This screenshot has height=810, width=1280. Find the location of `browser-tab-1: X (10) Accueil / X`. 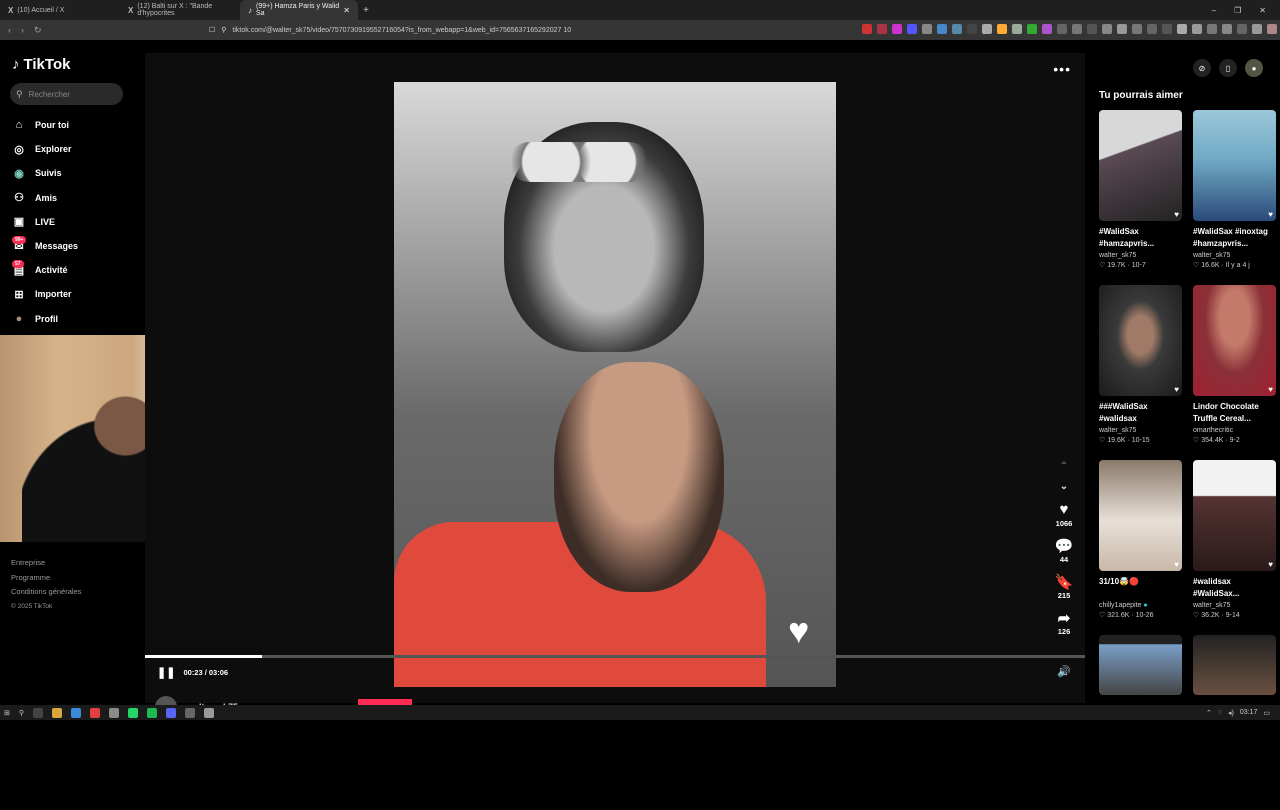

browser-tab-1: X (10) Accueil / X is located at coordinates (60, 10).